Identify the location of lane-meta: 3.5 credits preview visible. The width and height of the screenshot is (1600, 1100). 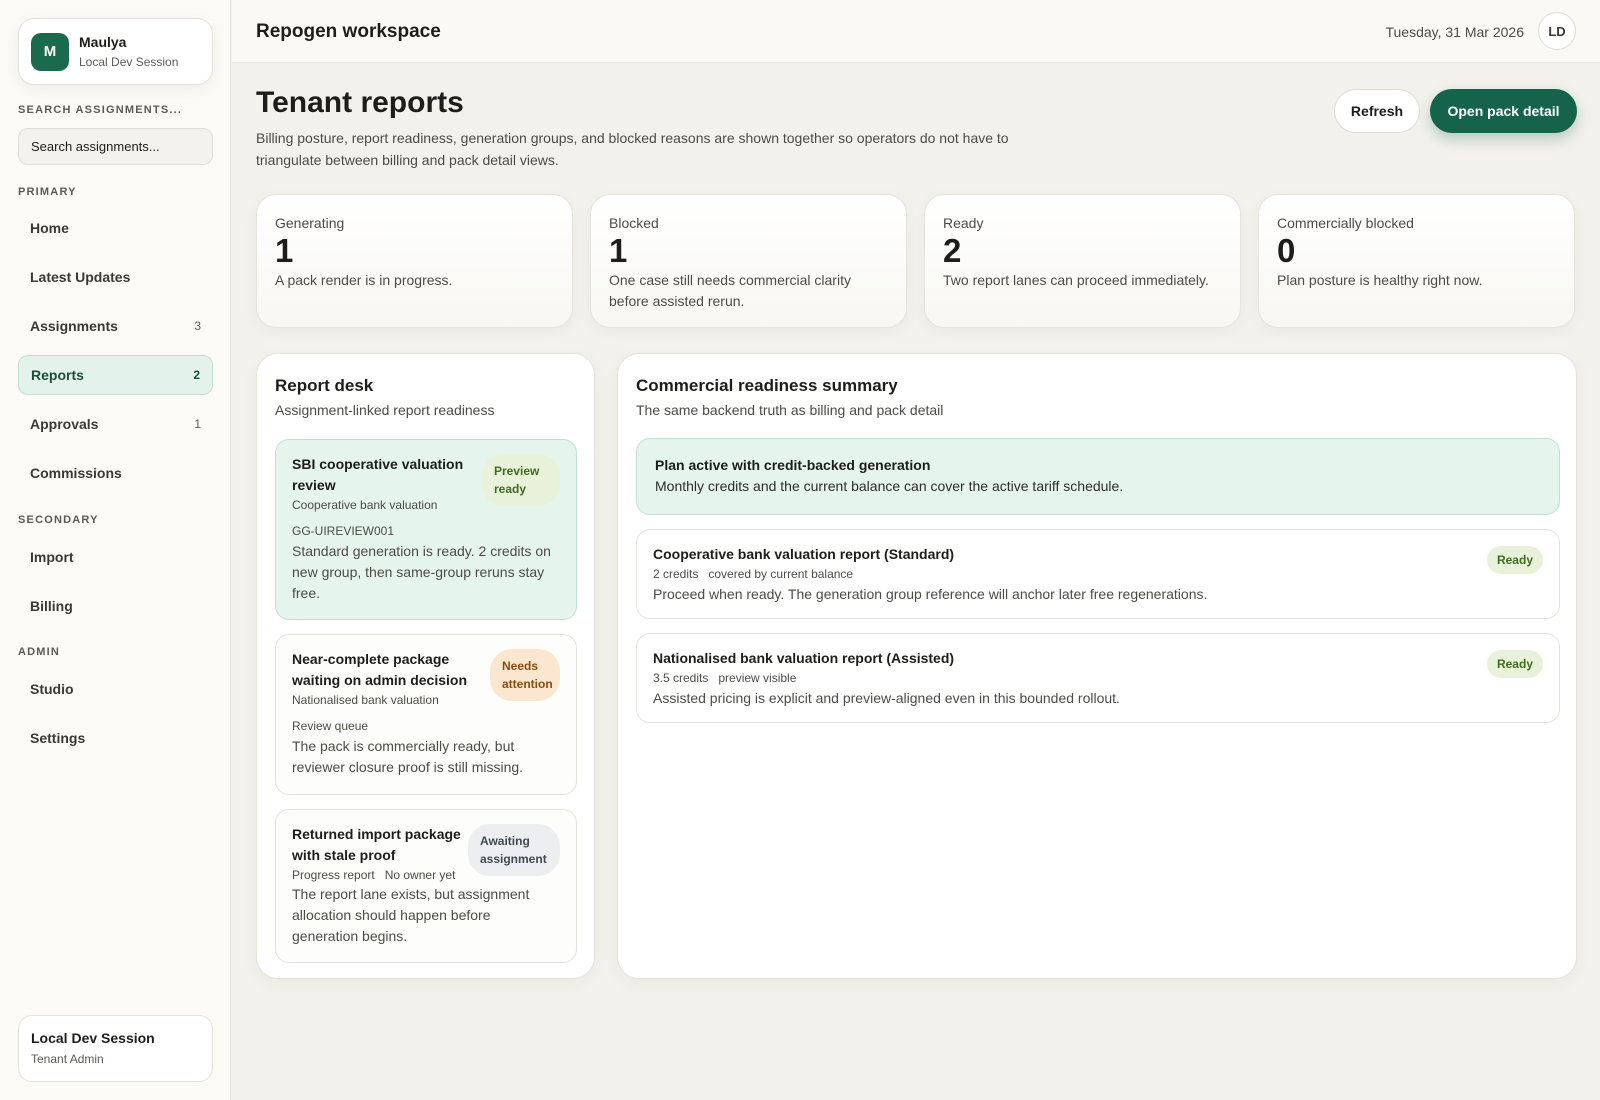
(1098, 678).